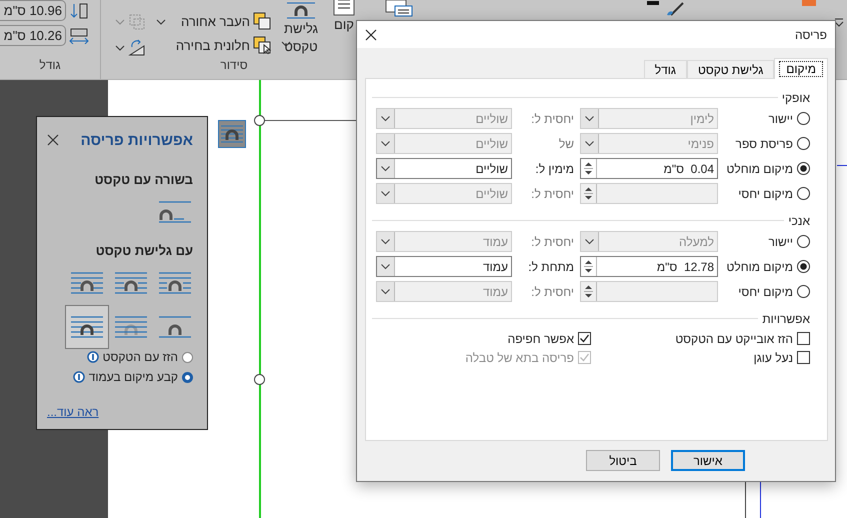 The image size is (847, 518). What do you see at coordinates (734, 339) in the screenshot?
I see `checkbox-label: הזז אובייקט עם הטקסט` at bounding box center [734, 339].